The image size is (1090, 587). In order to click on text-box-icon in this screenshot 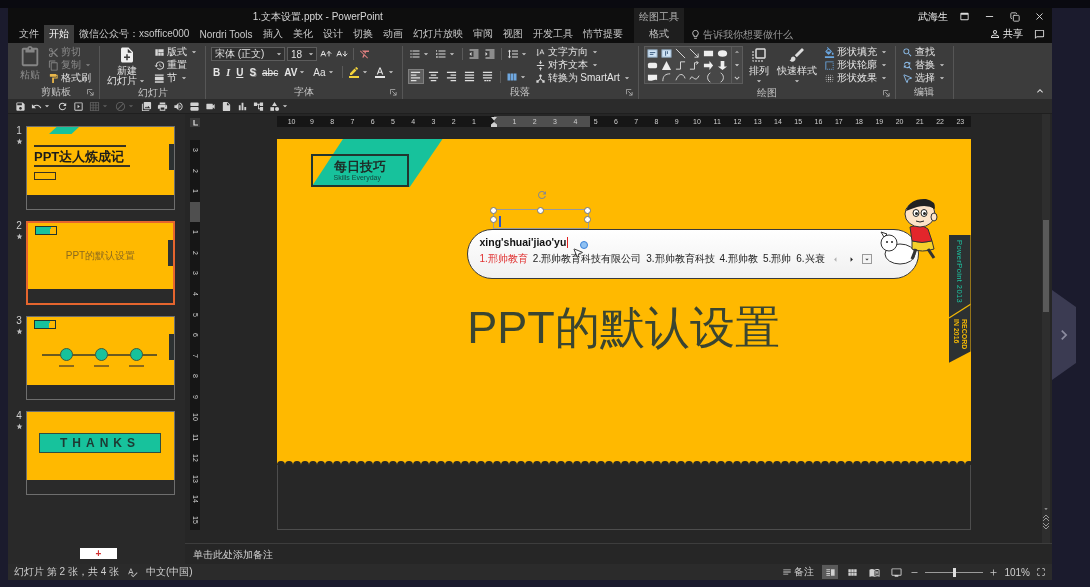, I will do `click(653, 53)`.